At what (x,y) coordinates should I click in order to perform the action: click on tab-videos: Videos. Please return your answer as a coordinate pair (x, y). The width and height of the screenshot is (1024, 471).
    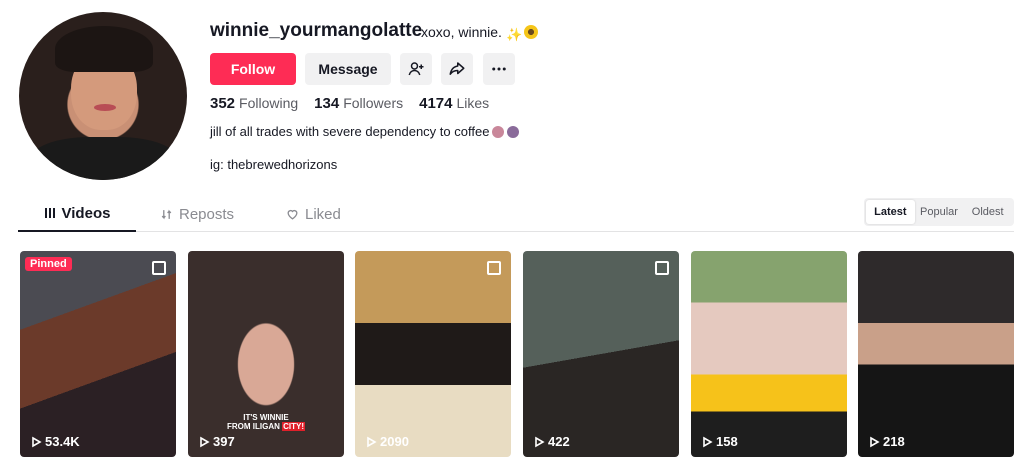
    Looking at the image, I should click on (77, 214).